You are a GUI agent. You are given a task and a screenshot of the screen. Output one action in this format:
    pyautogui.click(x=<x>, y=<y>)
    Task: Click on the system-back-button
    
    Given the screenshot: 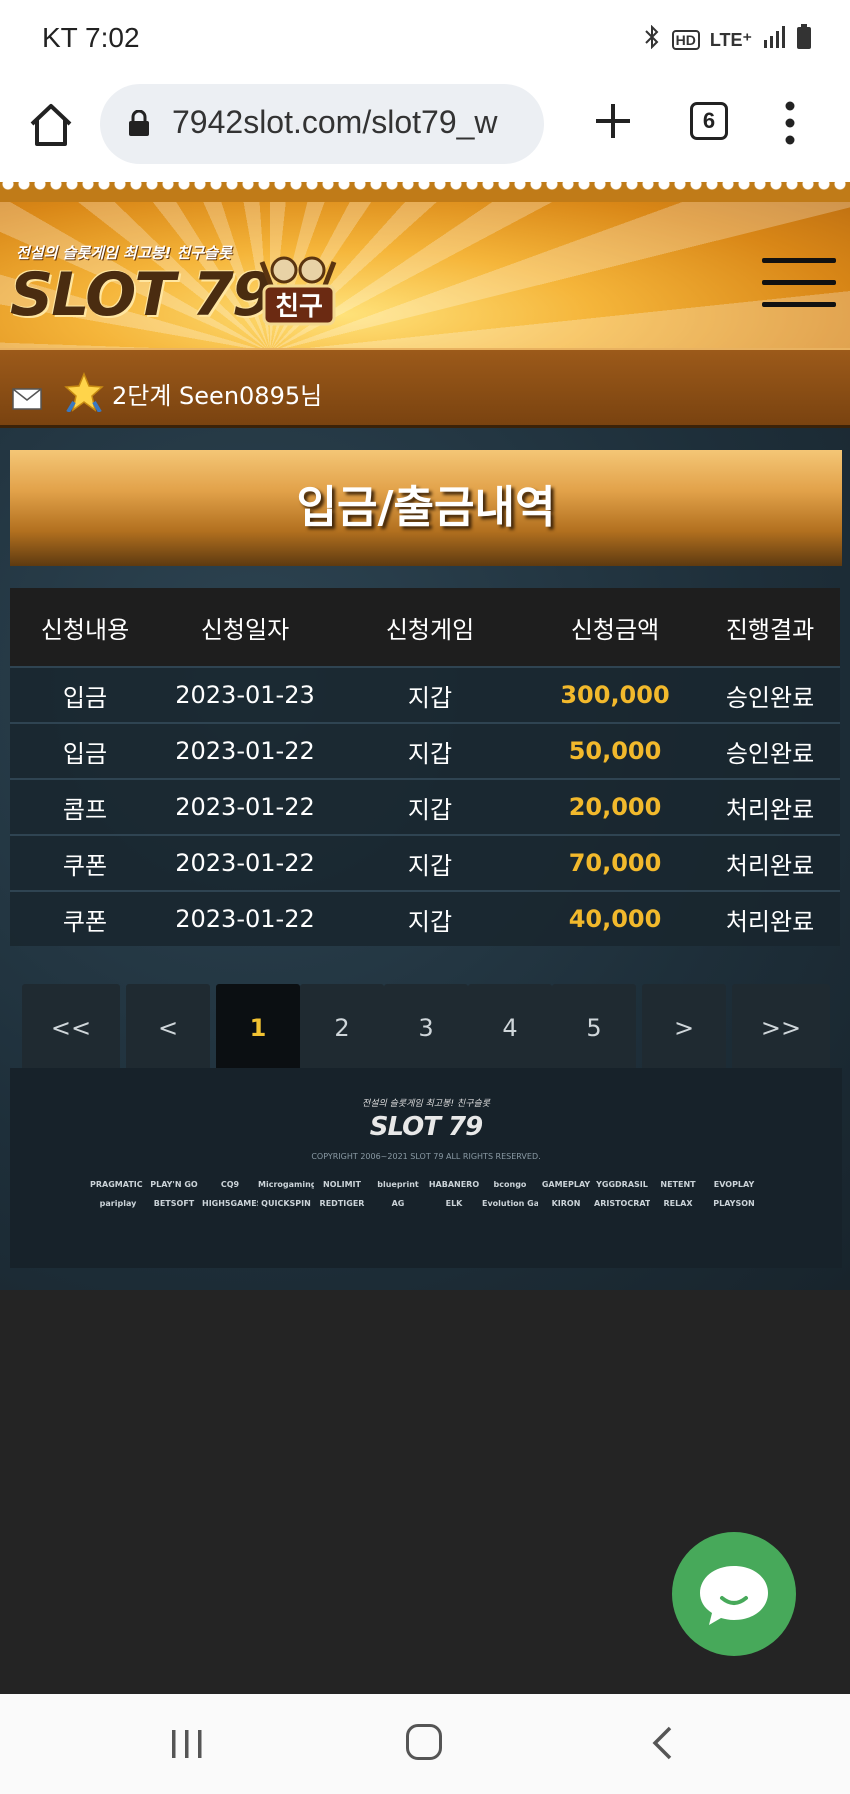 What is the action you would take?
    pyautogui.click(x=662, y=1743)
    